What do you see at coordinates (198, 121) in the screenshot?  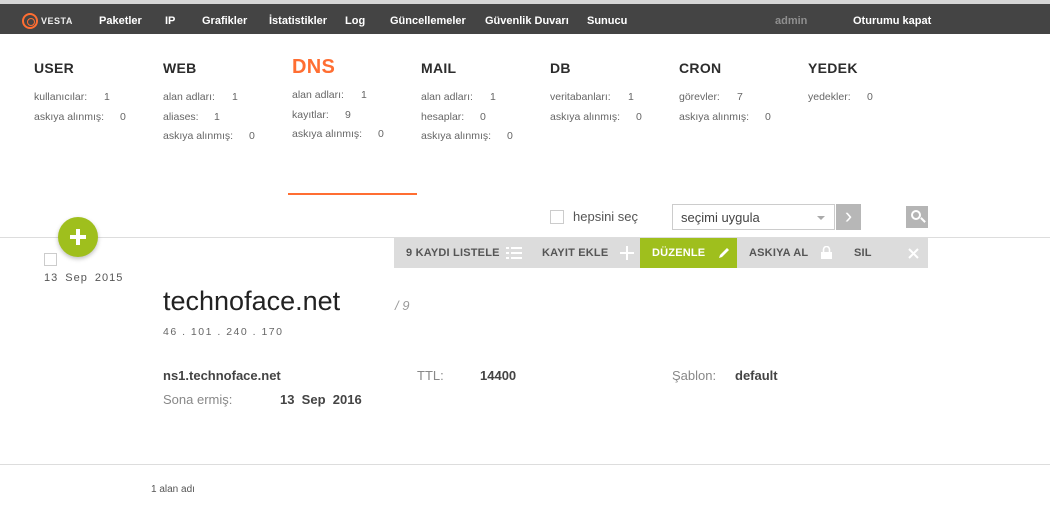 I see `stat-row: aliases: 1` at bounding box center [198, 121].